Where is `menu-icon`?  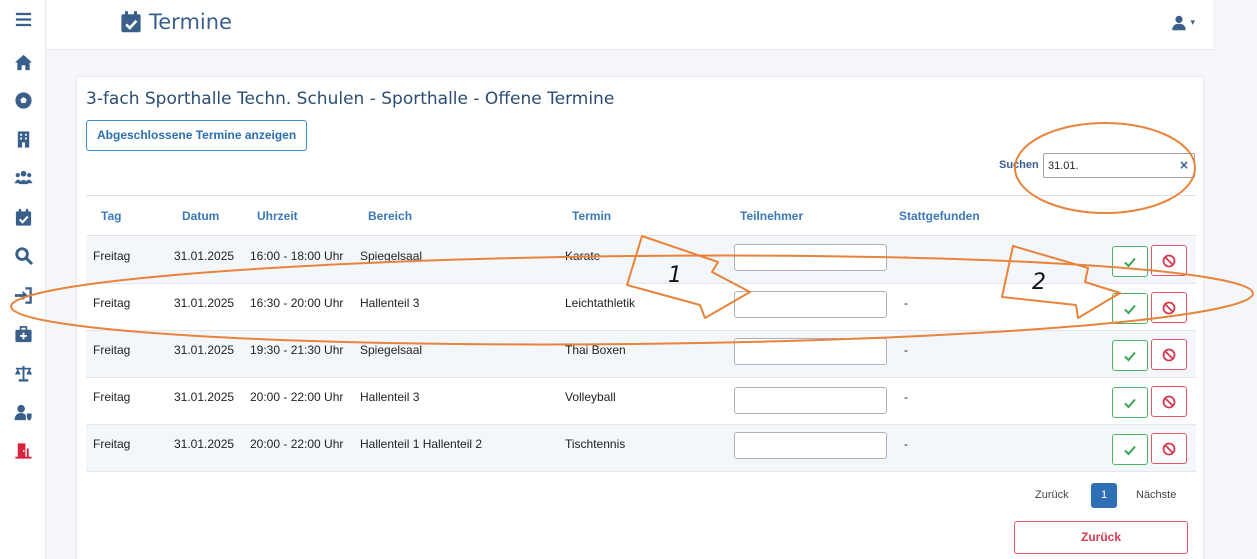
menu-icon is located at coordinates (23, 19).